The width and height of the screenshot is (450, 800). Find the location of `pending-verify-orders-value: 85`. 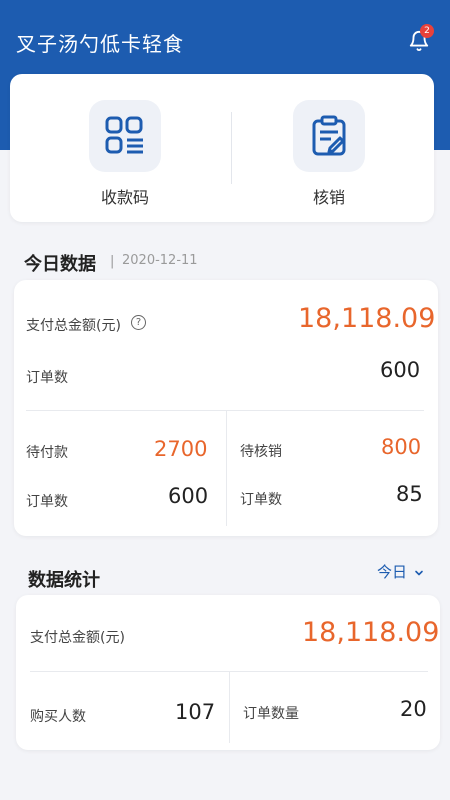

pending-verify-orders-value: 85 is located at coordinates (409, 494).